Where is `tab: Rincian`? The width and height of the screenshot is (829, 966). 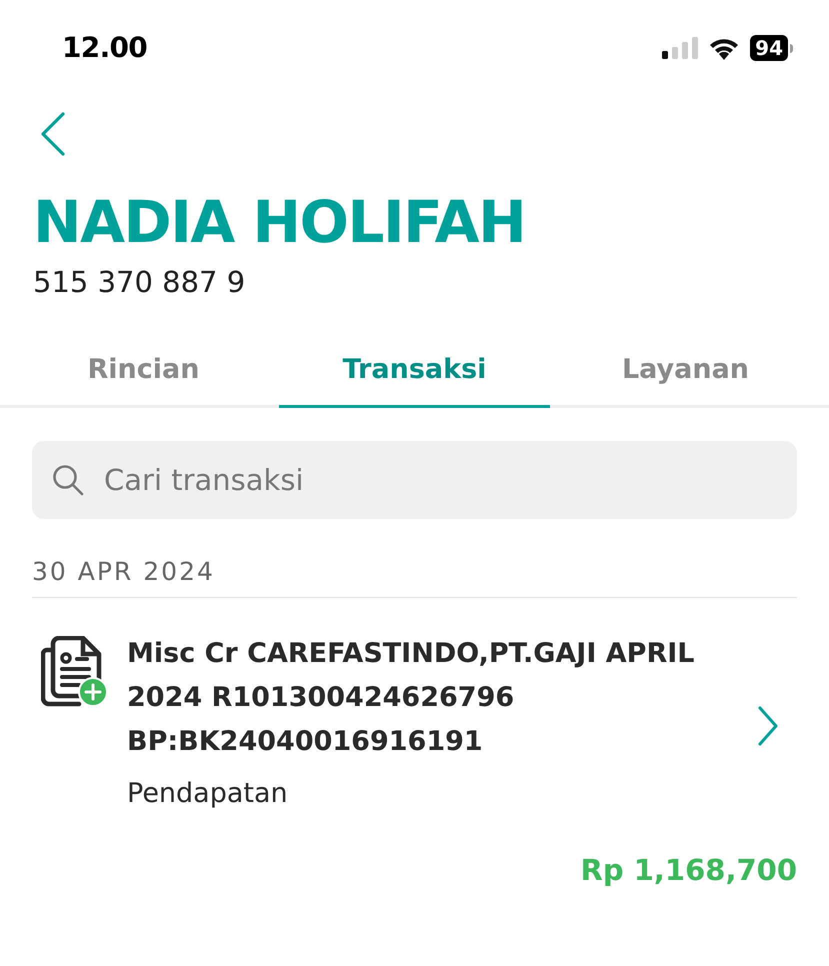
tab: Rincian is located at coordinates (143, 372).